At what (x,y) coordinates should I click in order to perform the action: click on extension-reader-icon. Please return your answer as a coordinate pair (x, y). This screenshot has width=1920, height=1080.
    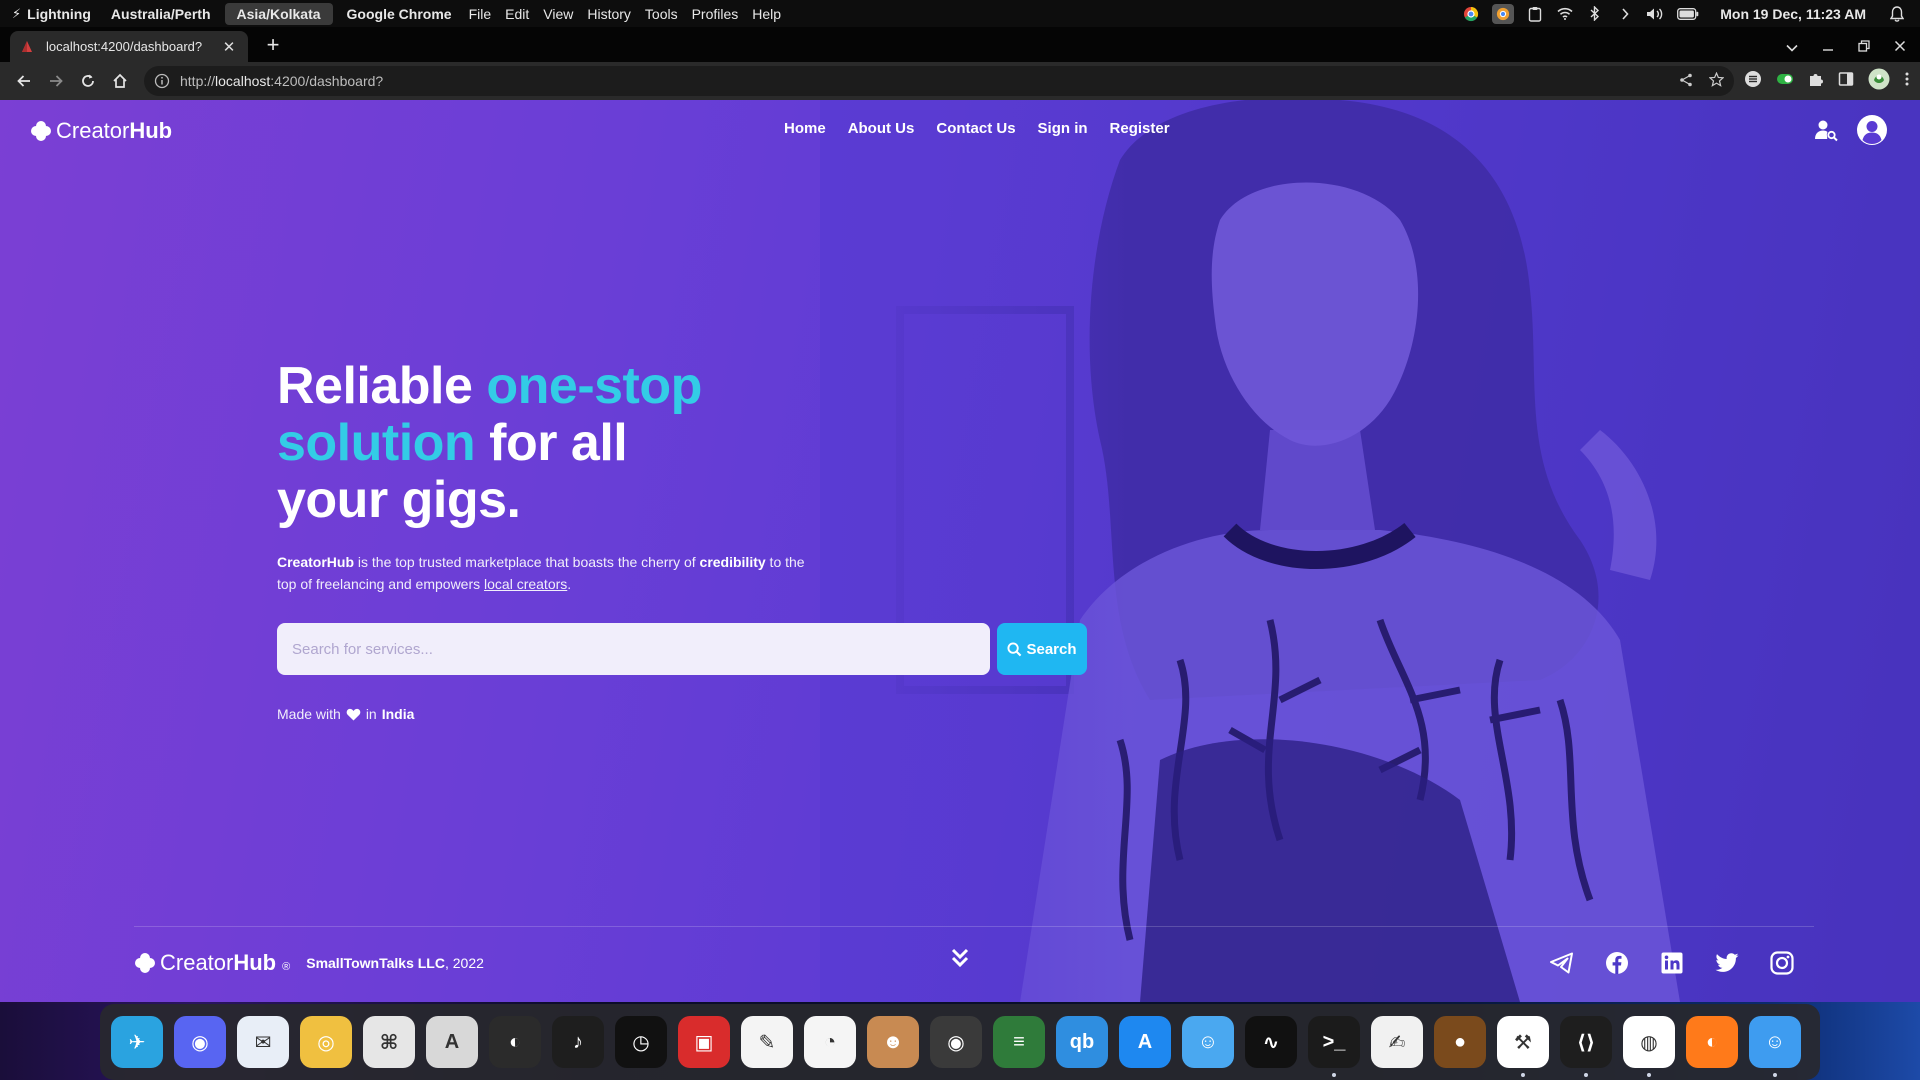
    Looking at the image, I should click on (1753, 81).